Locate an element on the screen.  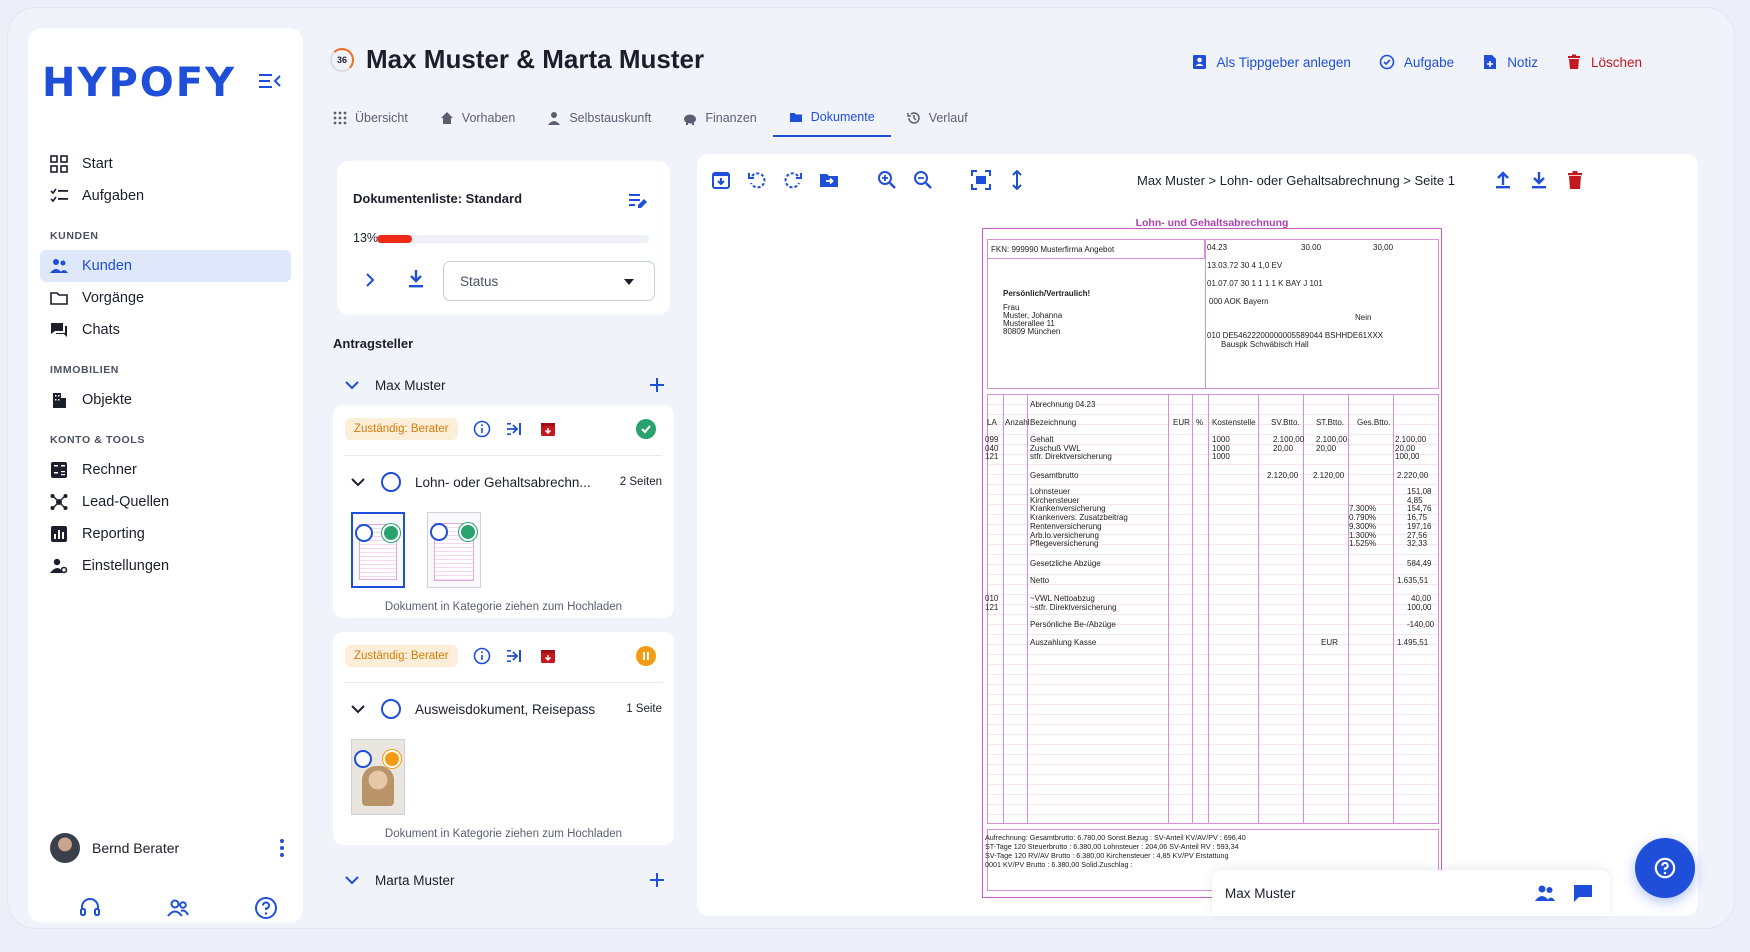
tab-dokumente: Dokumente is located at coordinates (831, 120).